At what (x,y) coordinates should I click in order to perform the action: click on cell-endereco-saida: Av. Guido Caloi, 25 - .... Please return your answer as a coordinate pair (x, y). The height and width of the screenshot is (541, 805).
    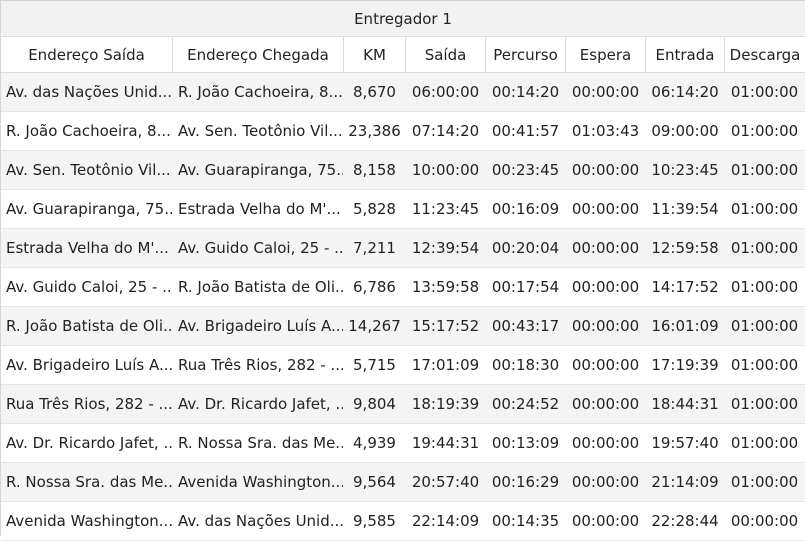
    Looking at the image, I should click on (89, 287).